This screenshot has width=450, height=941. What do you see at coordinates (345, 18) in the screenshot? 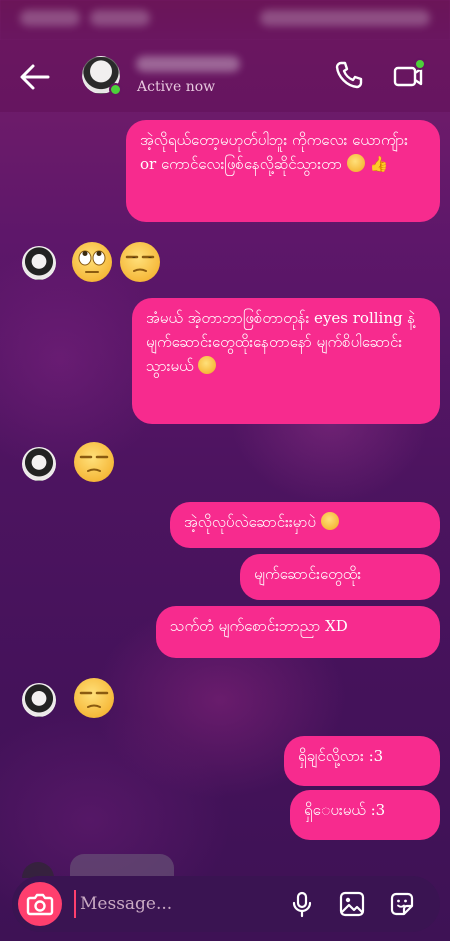
I see `status-icons-blur` at bounding box center [345, 18].